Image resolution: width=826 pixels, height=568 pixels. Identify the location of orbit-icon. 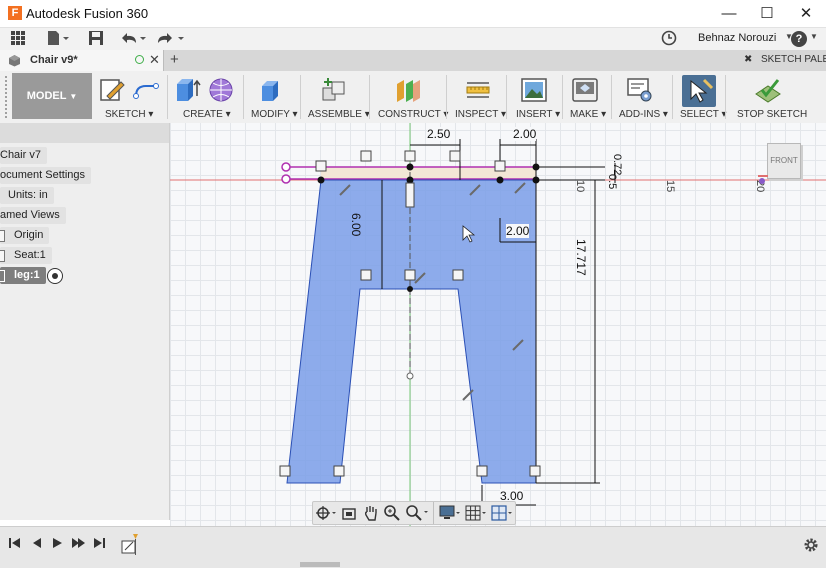
(326, 514).